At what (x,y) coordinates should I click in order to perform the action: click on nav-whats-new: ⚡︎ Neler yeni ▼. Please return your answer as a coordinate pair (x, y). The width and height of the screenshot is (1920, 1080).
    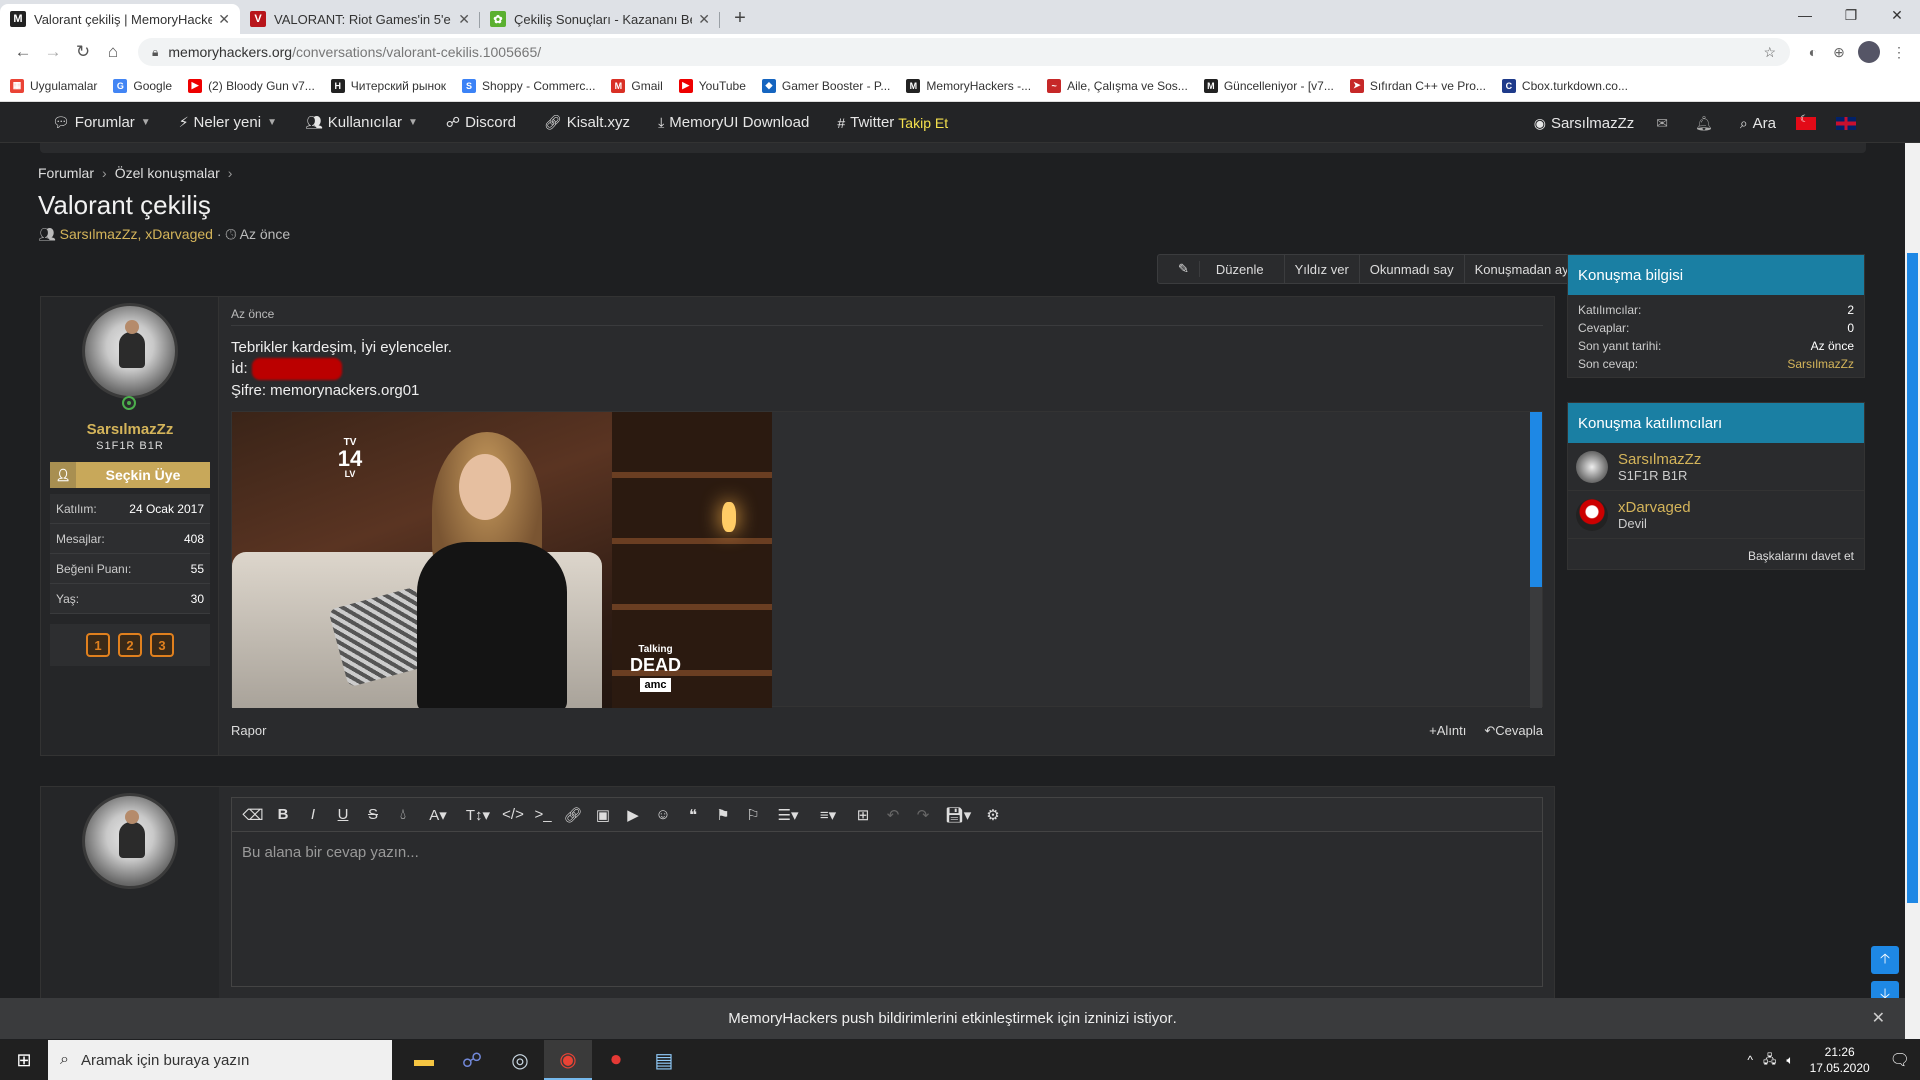
    Looking at the image, I should click on (228, 122).